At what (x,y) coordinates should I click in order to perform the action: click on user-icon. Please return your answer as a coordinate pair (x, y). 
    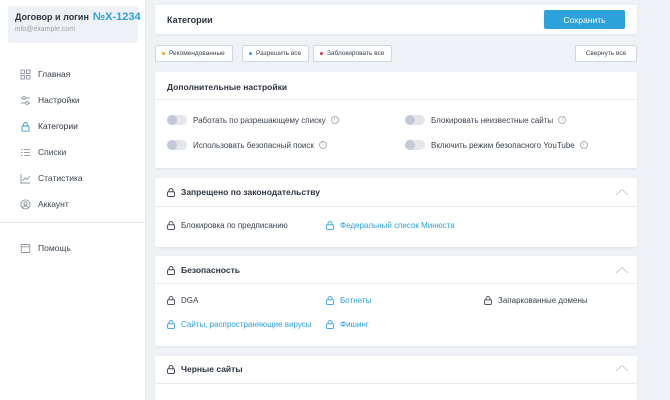
    Looking at the image, I should click on (25, 204).